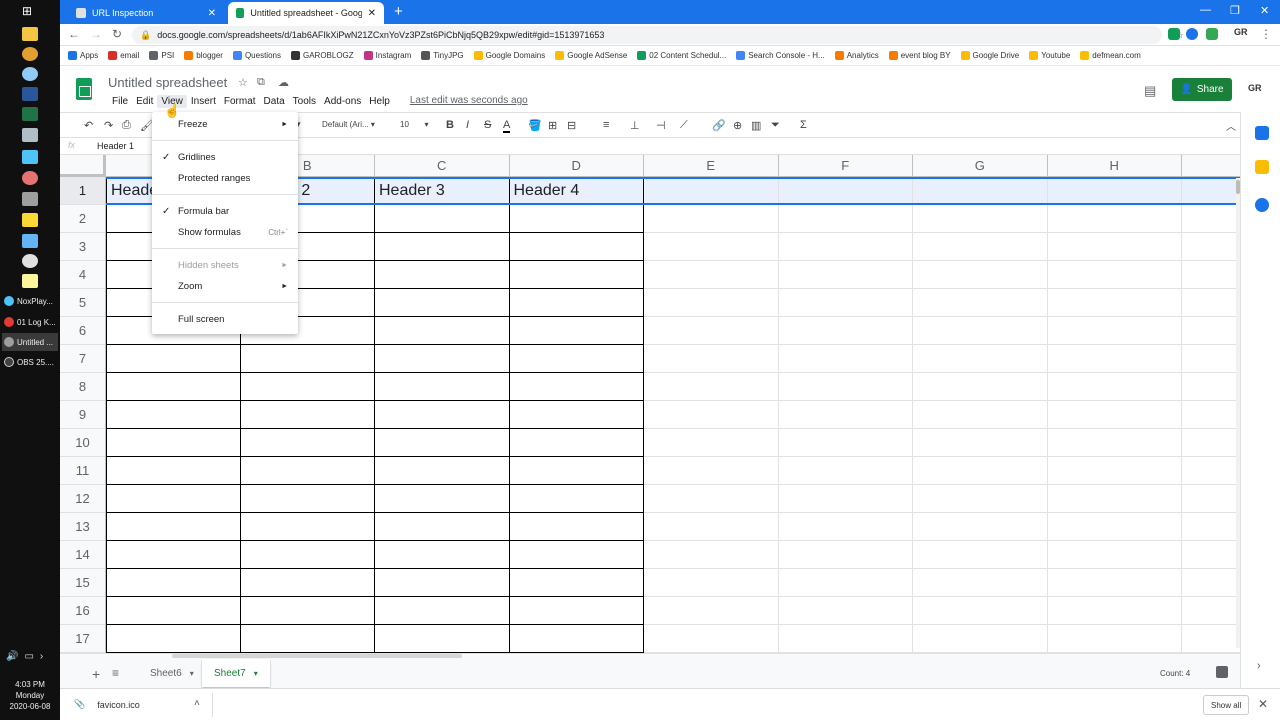 This screenshot has height=720, width=1280. What do you see at coordinates (240, 101) in the screenshot?
I see `menu-format: Format` at bounding box center [240, 101].